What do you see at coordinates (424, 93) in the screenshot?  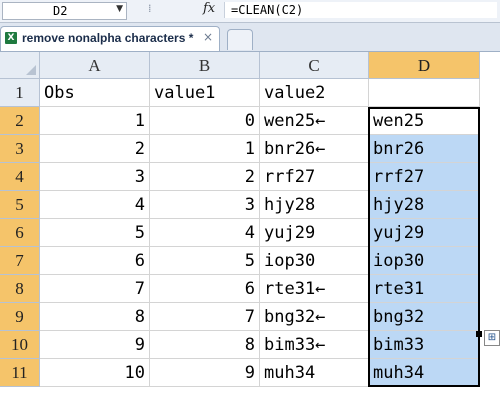 I see `cell-d1` at bounding box center [424, 93].